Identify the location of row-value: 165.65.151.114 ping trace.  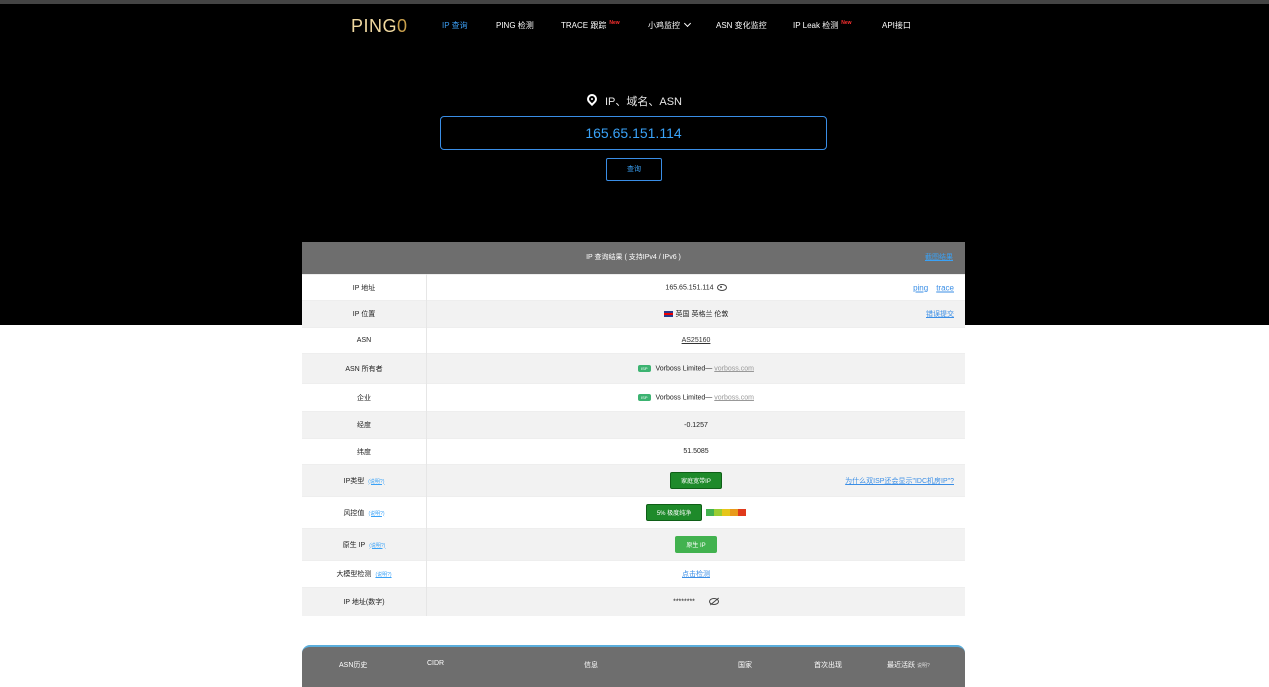
(695, 287).